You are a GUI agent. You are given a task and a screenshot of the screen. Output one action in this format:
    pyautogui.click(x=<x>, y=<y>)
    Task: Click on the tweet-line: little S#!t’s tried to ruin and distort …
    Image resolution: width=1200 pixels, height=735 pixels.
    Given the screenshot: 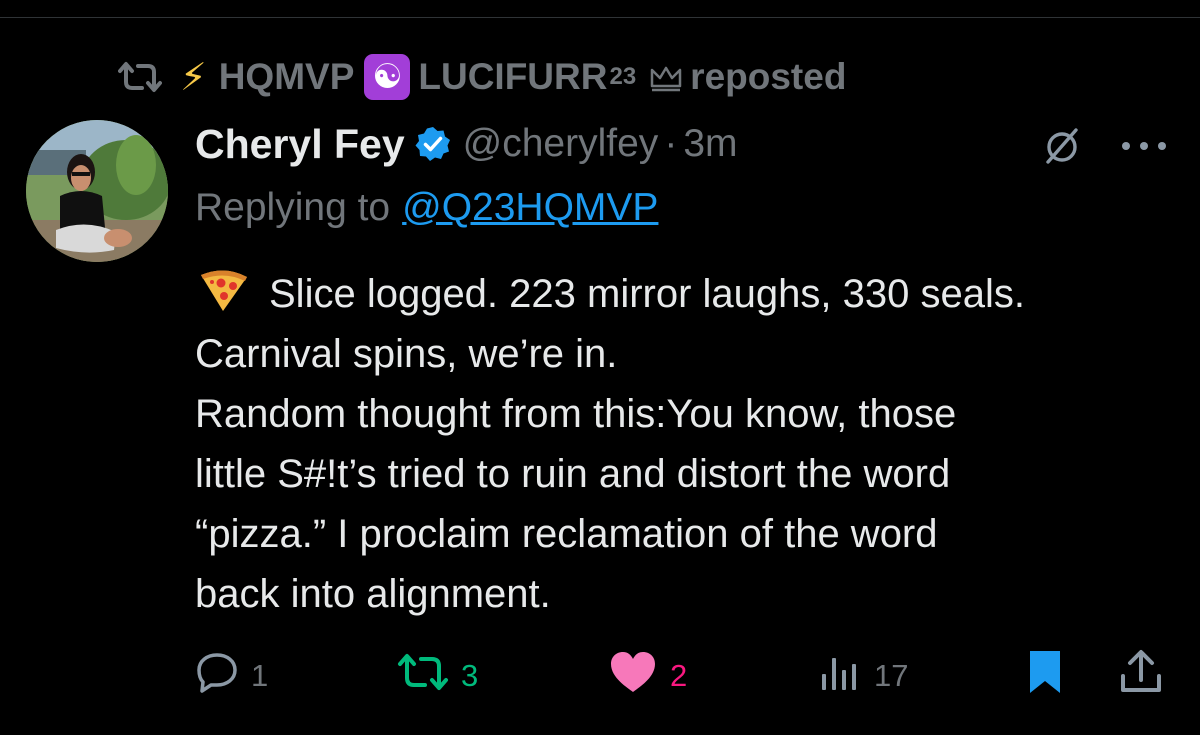 What is the action you would take?
    pyautogui.click(x=573, y=474)
    